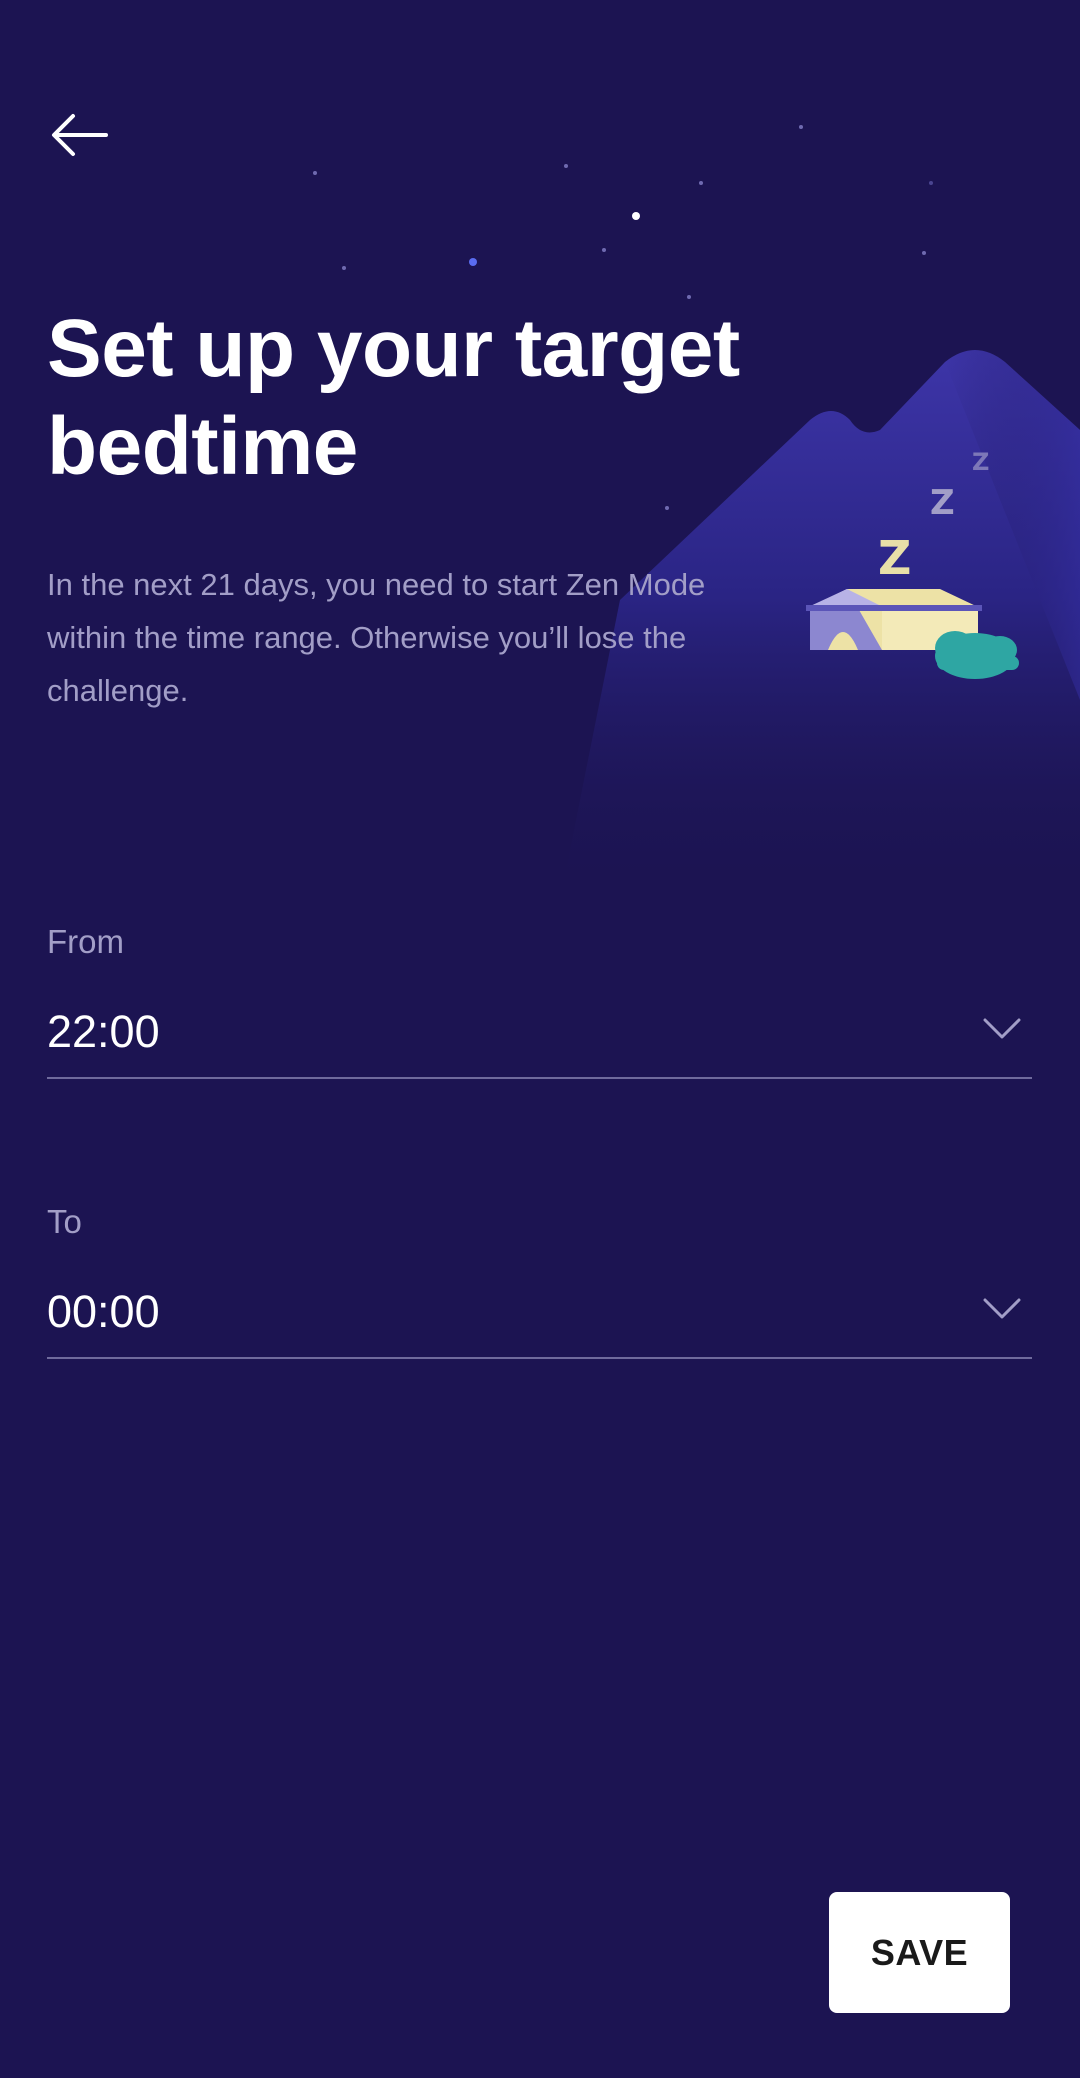  What do you see at coordinates (539, 1000) in the screenshot?
I see `from-time-field: From 22:00` at bounding box center [539, 1000].